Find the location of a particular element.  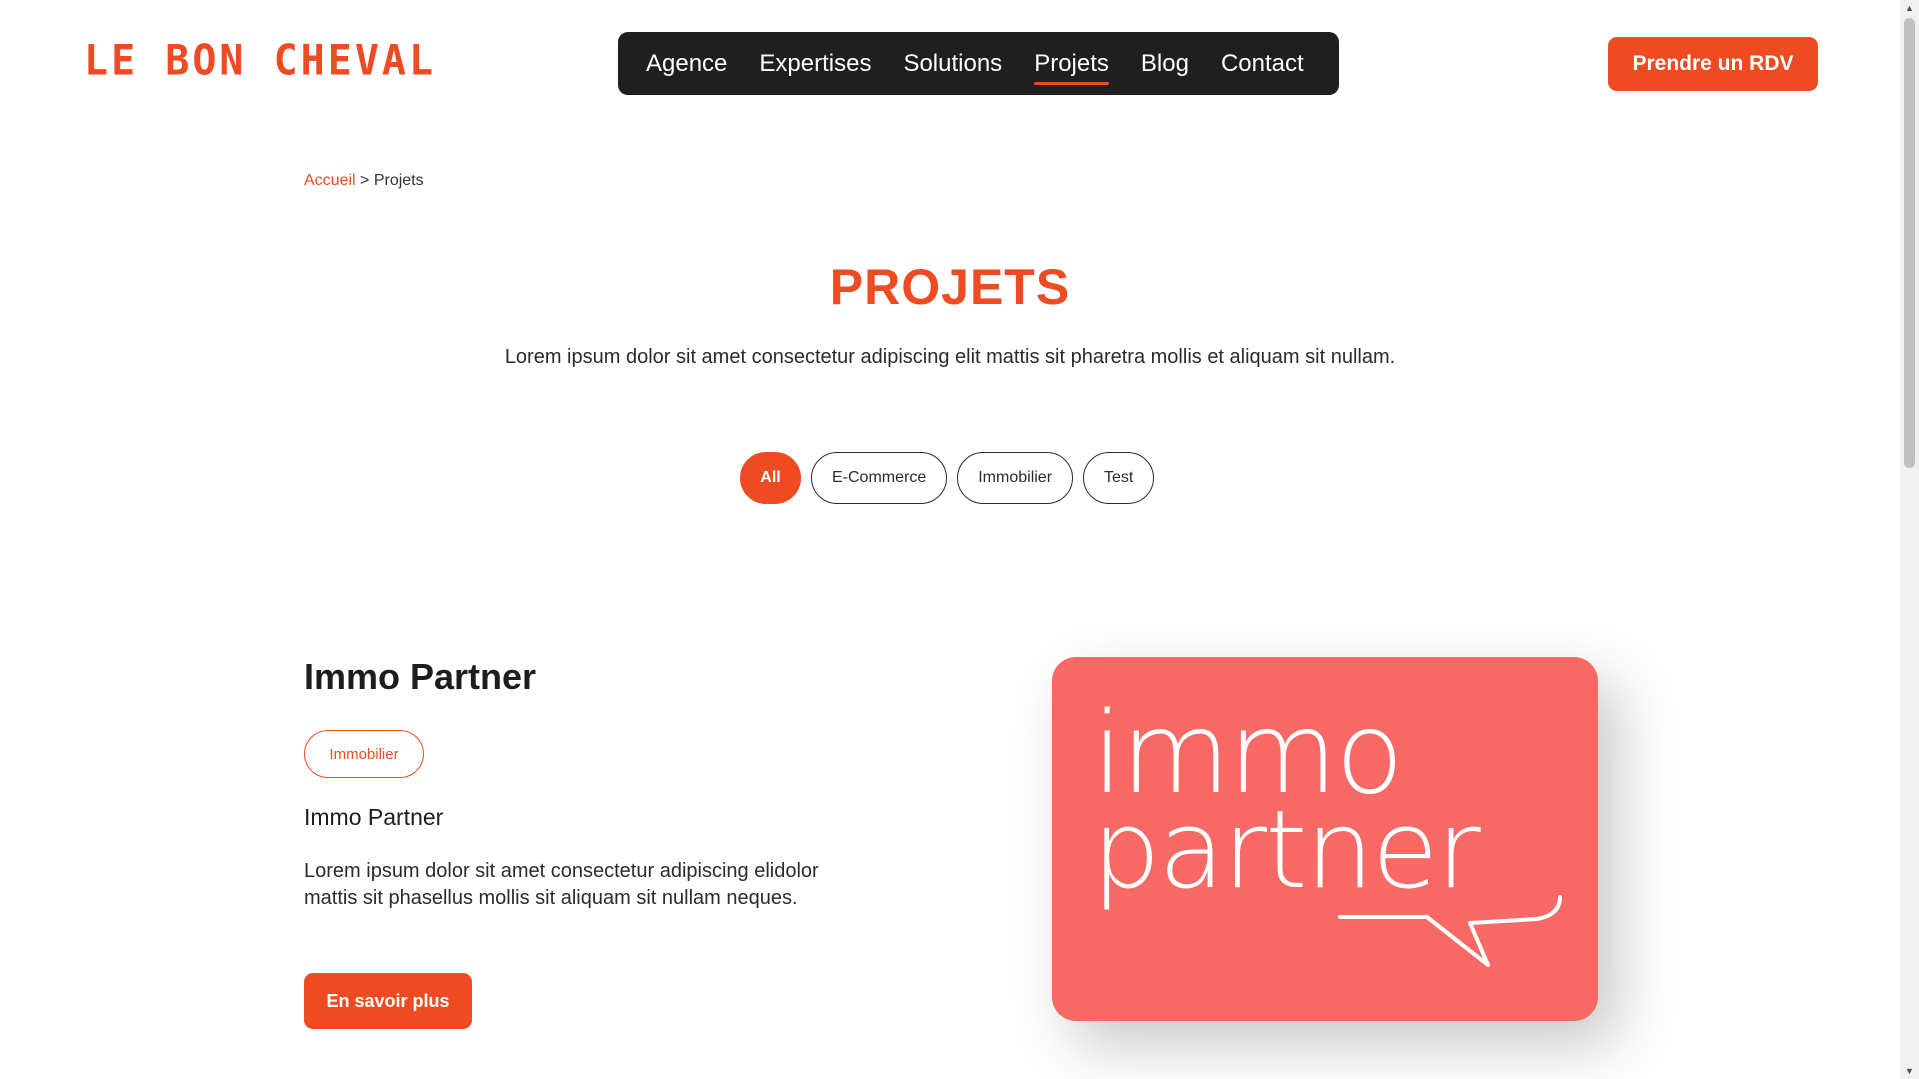

book-appointment-button: Prendre un RDV is located at coordinates (1713, 64).